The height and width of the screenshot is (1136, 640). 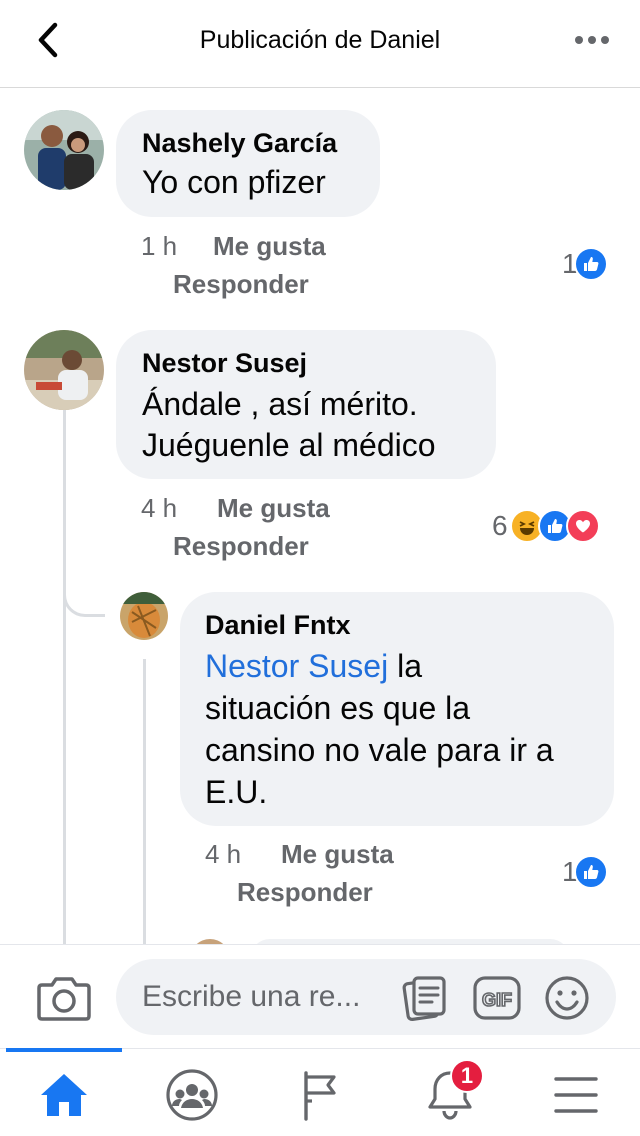 I want to click on home-icon, so click(x=64, y=1095).